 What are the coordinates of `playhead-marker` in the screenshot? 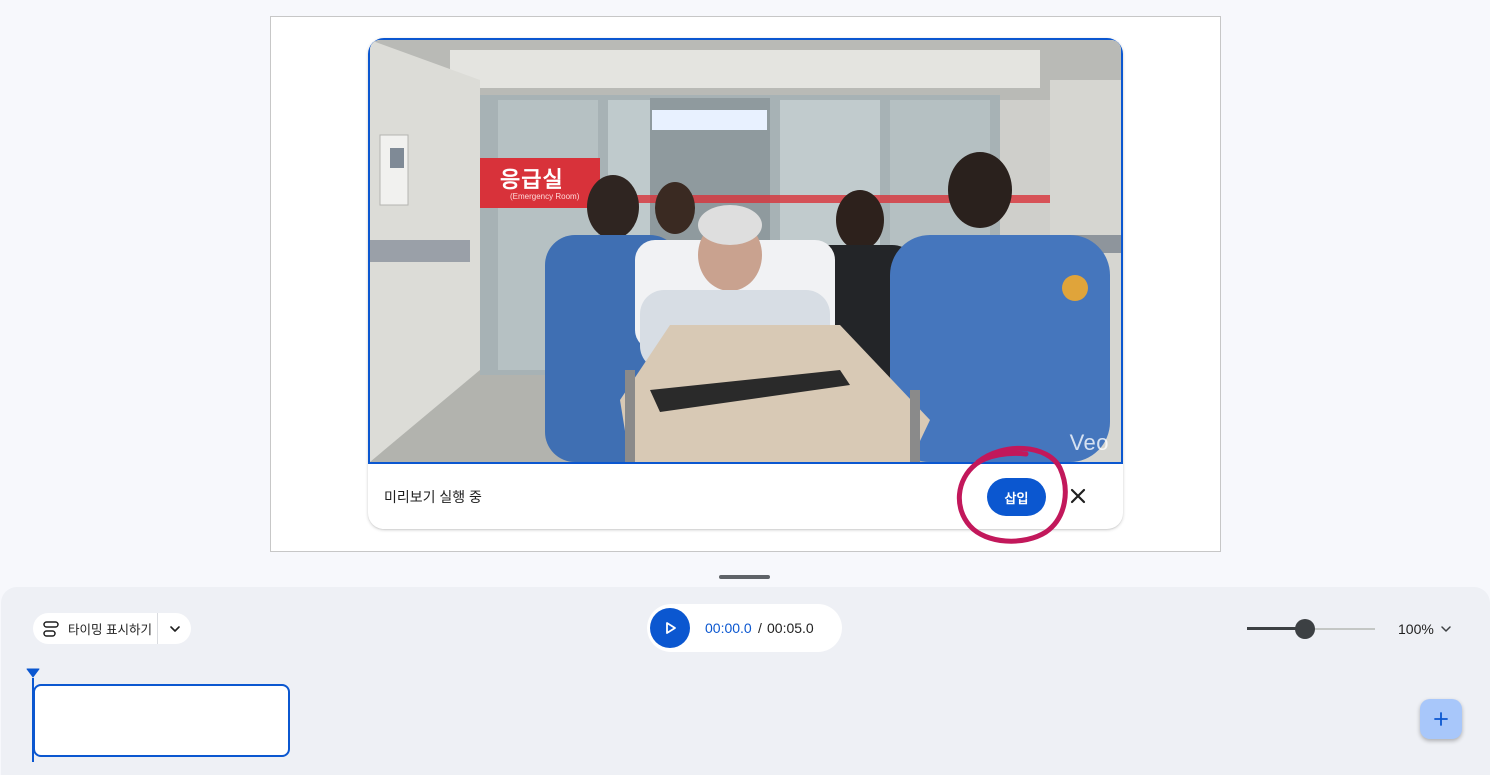 It's located at (33, 673).